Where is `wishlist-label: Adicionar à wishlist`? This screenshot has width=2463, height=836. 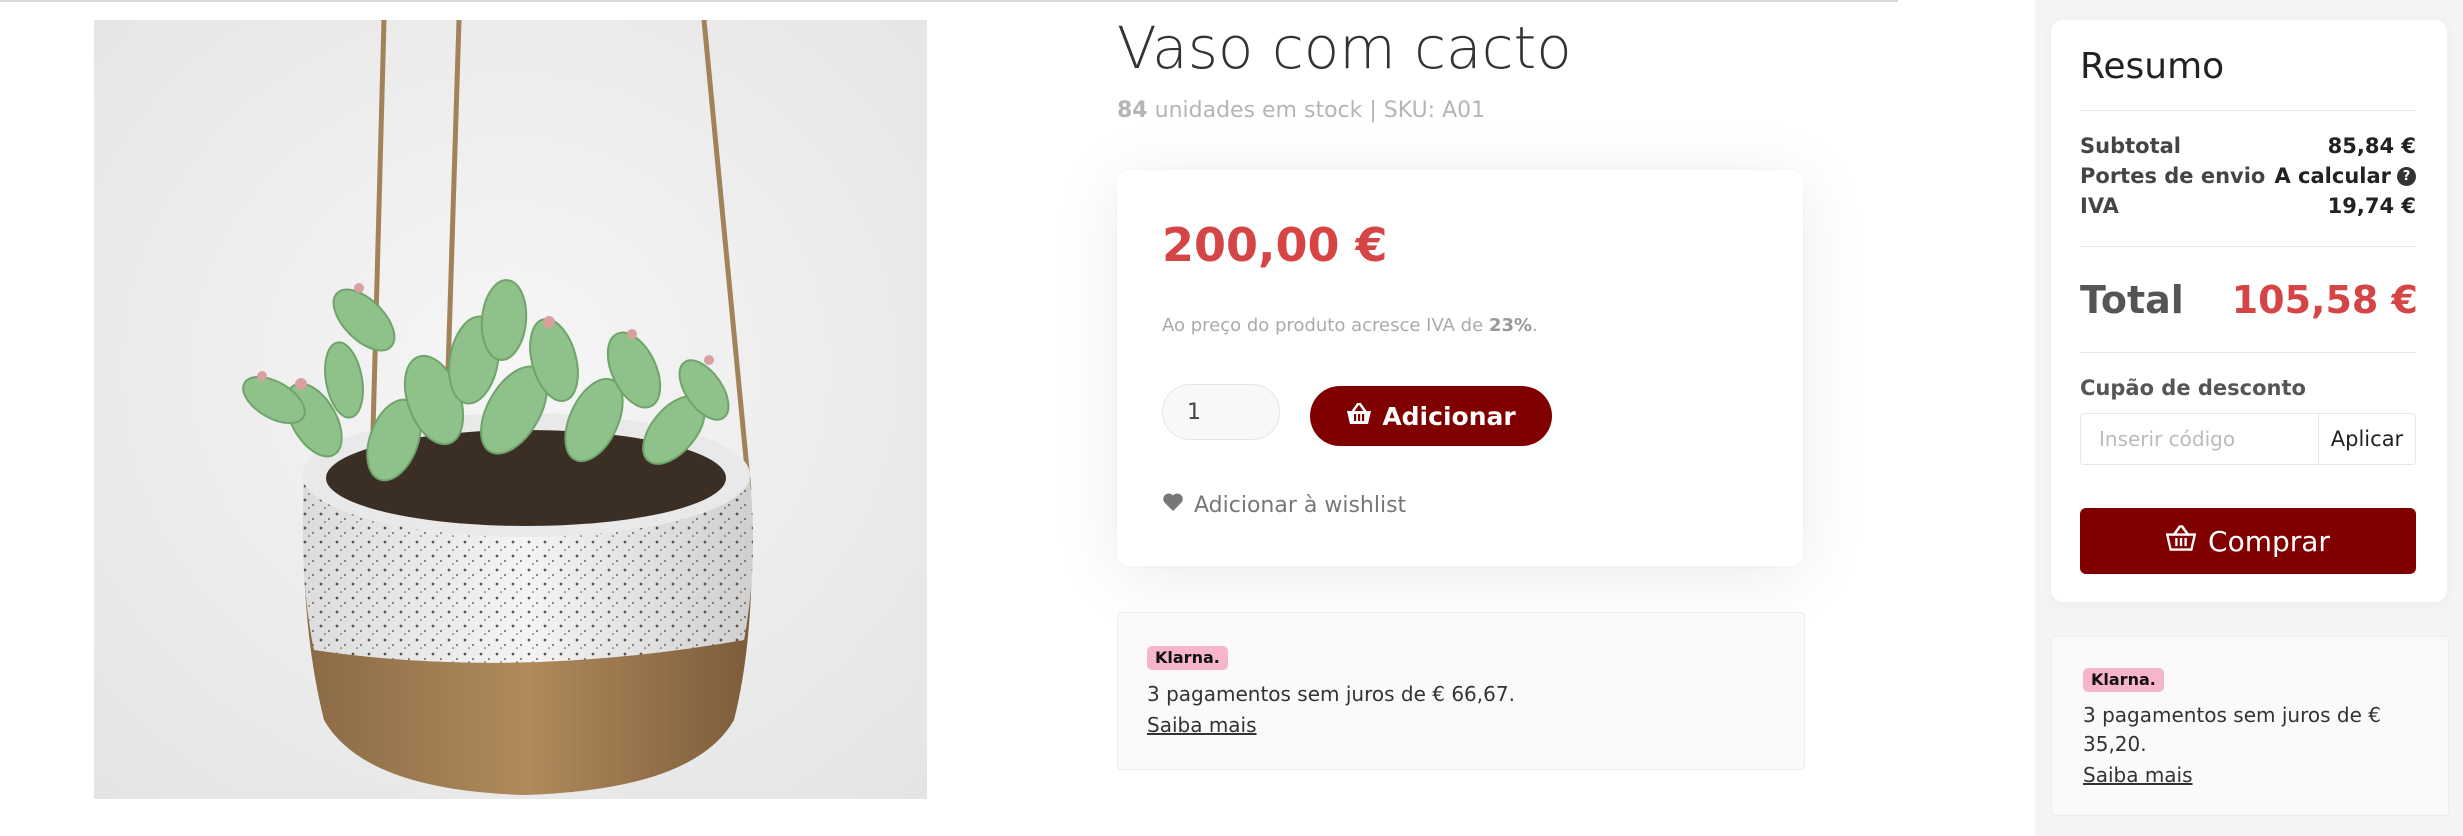
wishlist-label: Adicionar à wishlist is located at coordinates (1300, 505).